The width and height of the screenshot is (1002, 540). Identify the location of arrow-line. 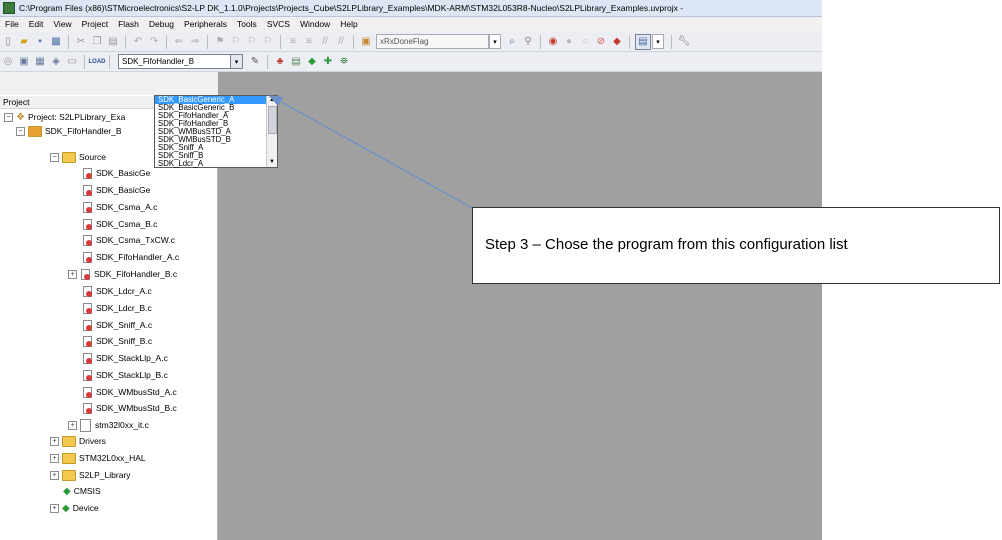
(376, 154).